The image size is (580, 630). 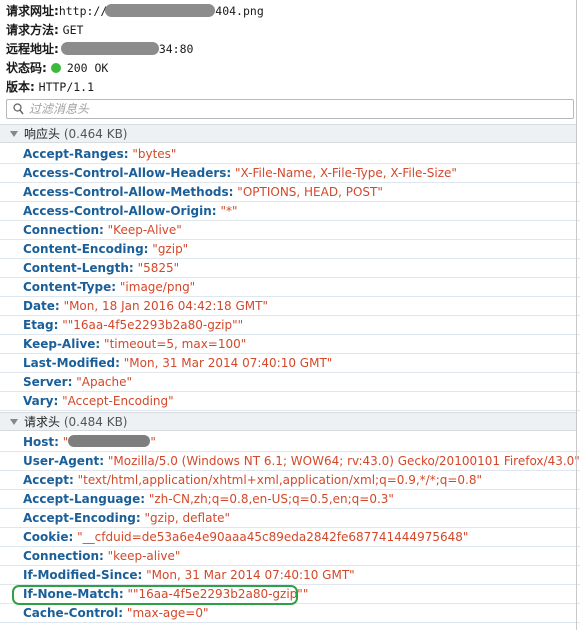 I want to click on header-value: " ", so click(x=109, y=442).